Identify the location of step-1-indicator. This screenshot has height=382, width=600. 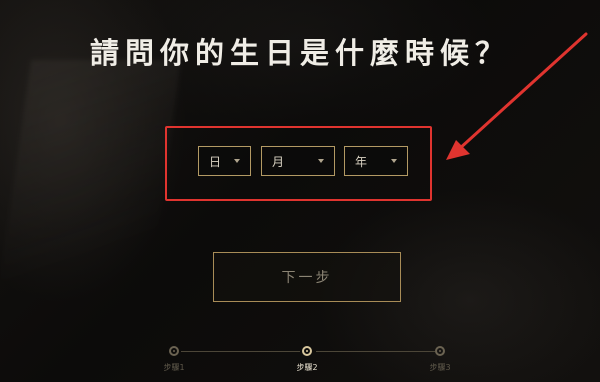
(174, 351).